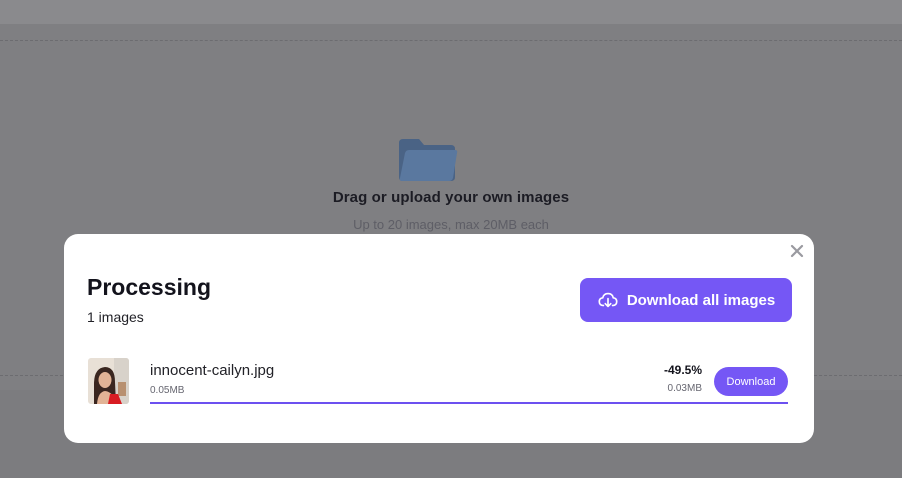 This screenshot has width=902, height=478. What do you see at coordinates (167, 390) in the screenshot?
I see `original-size: 0.05MB` at bounding box center [167, 390].